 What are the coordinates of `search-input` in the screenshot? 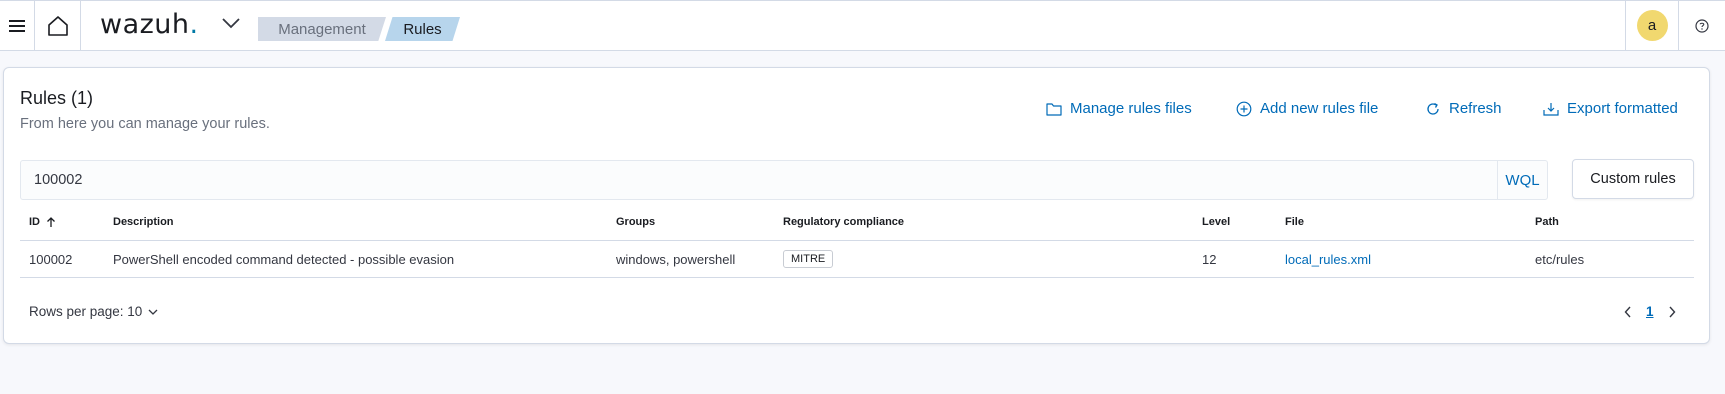 It's located at (758, 180).